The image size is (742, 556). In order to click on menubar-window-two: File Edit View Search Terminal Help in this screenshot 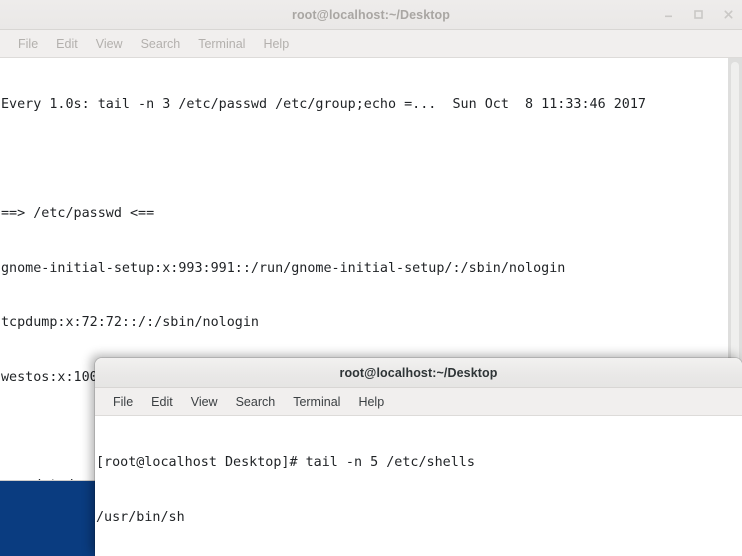, I will do `click(418, 402)`.